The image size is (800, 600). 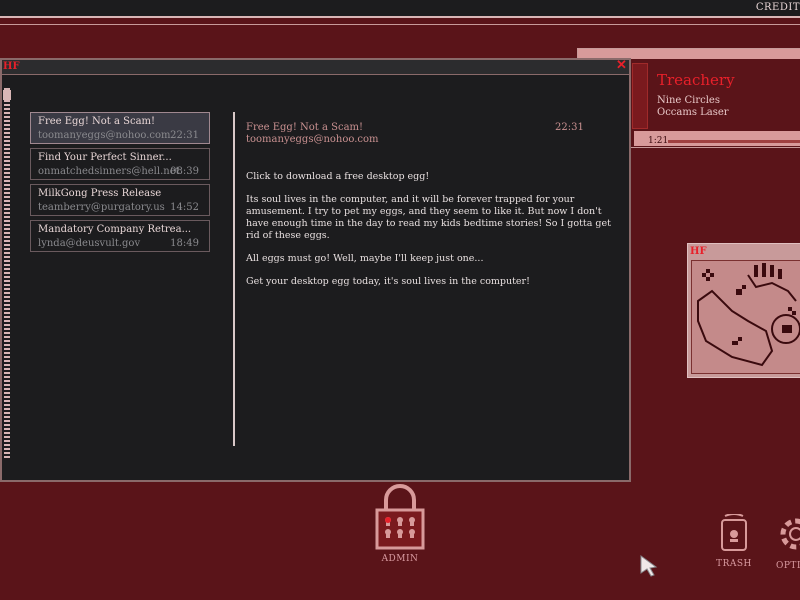 I want to click on mail-item-time: 08:39, so click(x=184, y=171).